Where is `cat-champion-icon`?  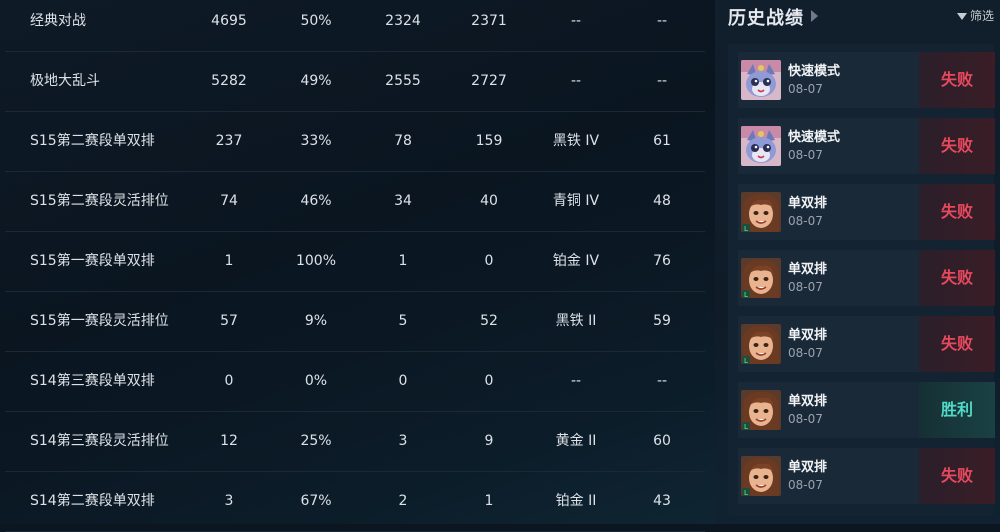 cat-champion-icon is located at coordinates (761, 80).